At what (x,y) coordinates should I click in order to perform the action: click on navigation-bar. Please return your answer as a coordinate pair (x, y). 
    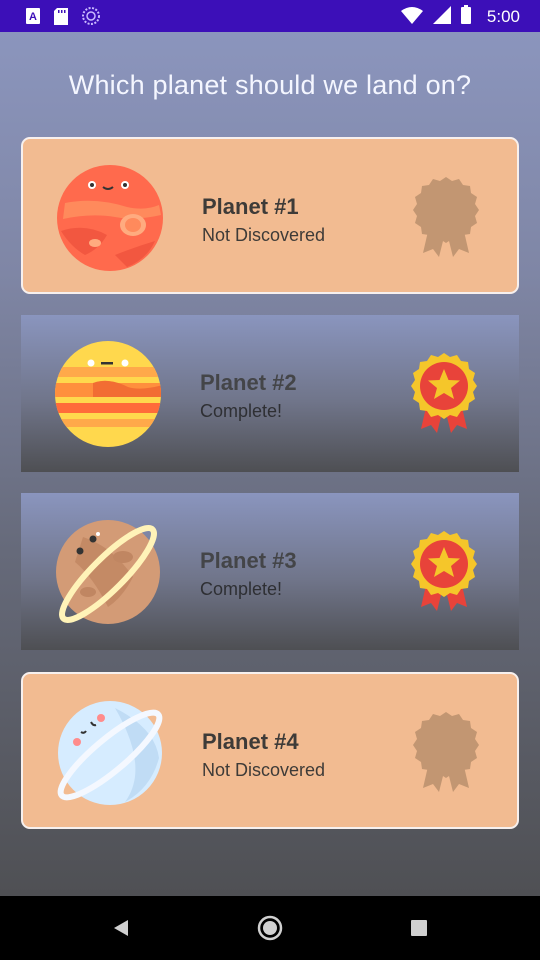
    Looking at the image, I should click on (270, 928).